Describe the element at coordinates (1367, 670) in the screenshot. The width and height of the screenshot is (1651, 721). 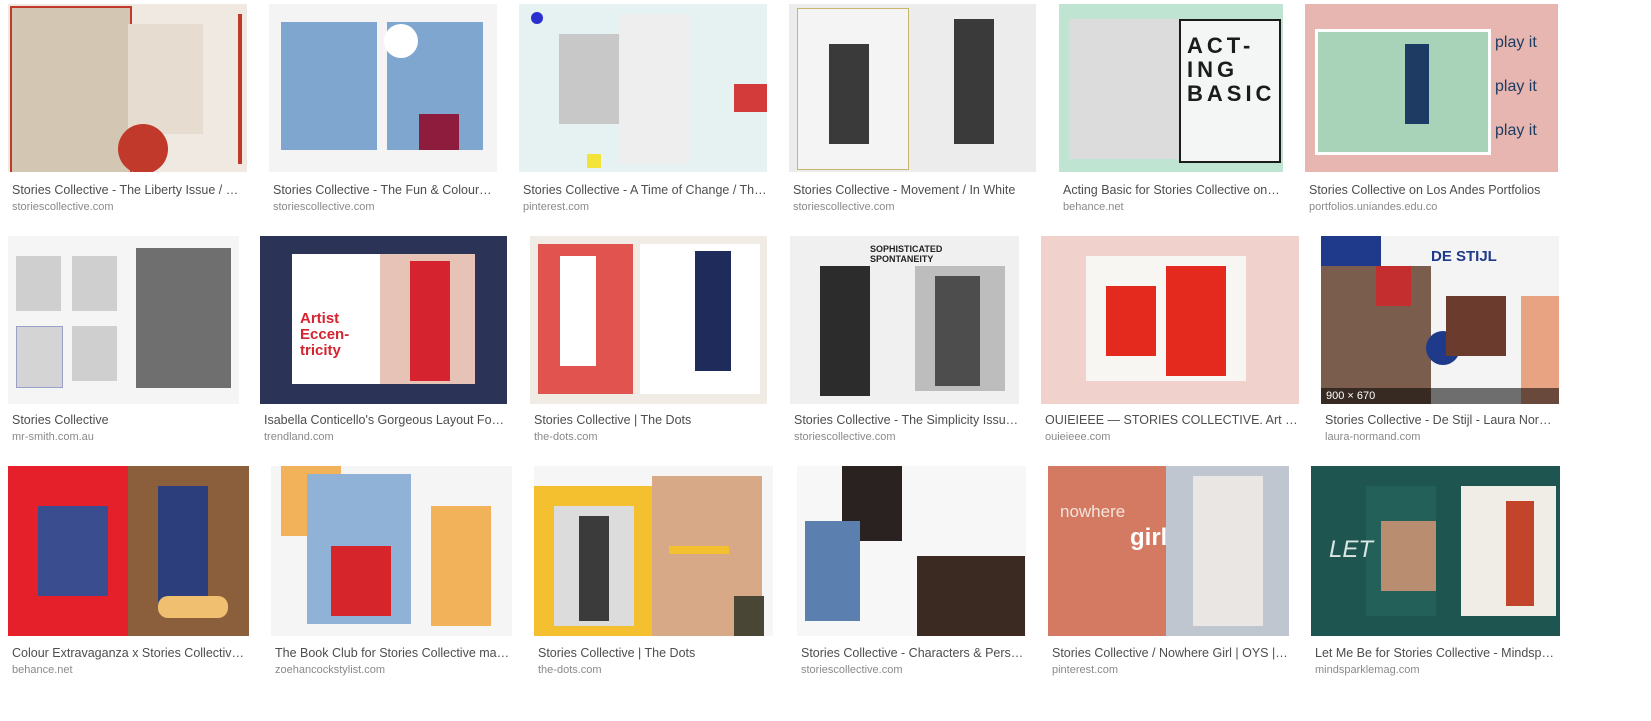
I see `result-source-domain: mindsparklemag.com` at that location.